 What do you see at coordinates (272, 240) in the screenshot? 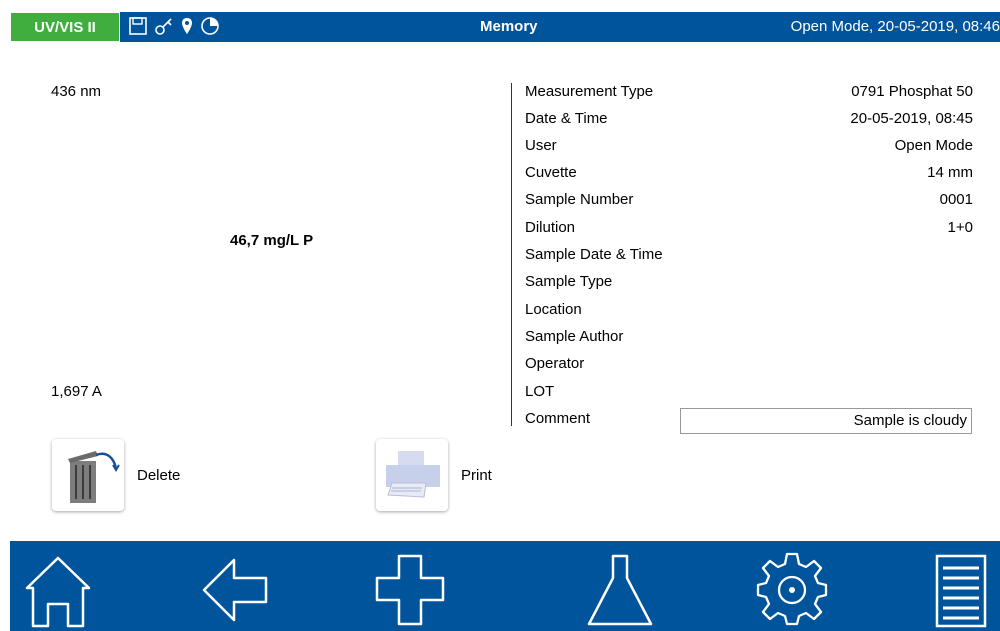
I see `measurement-result: 46,7 mg/L P` at bounding box center [272, 240].